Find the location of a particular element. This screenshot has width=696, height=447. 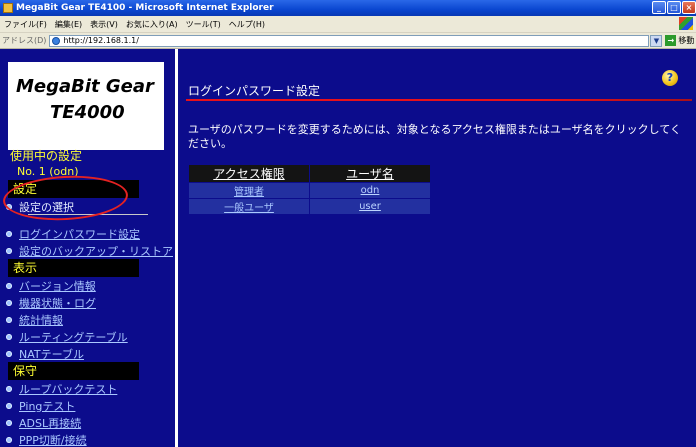

menu-file: ファイル(F) is located at coordinates (25, 24).